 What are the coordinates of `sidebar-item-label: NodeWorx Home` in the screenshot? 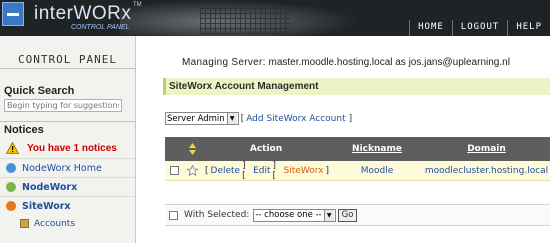 It's located at (62, 168).